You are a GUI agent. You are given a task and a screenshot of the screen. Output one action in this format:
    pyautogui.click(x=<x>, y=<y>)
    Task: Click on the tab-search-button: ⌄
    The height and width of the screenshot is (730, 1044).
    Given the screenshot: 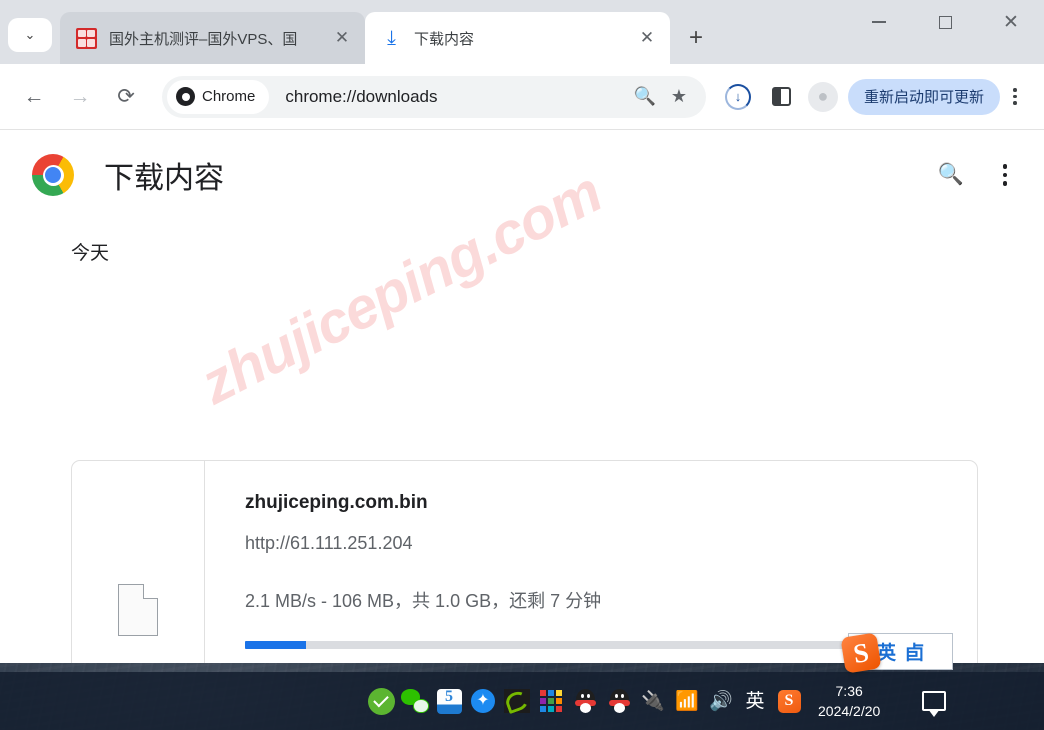 What is the action you would take?
    pyautogui.click(x=30, y=35)
    